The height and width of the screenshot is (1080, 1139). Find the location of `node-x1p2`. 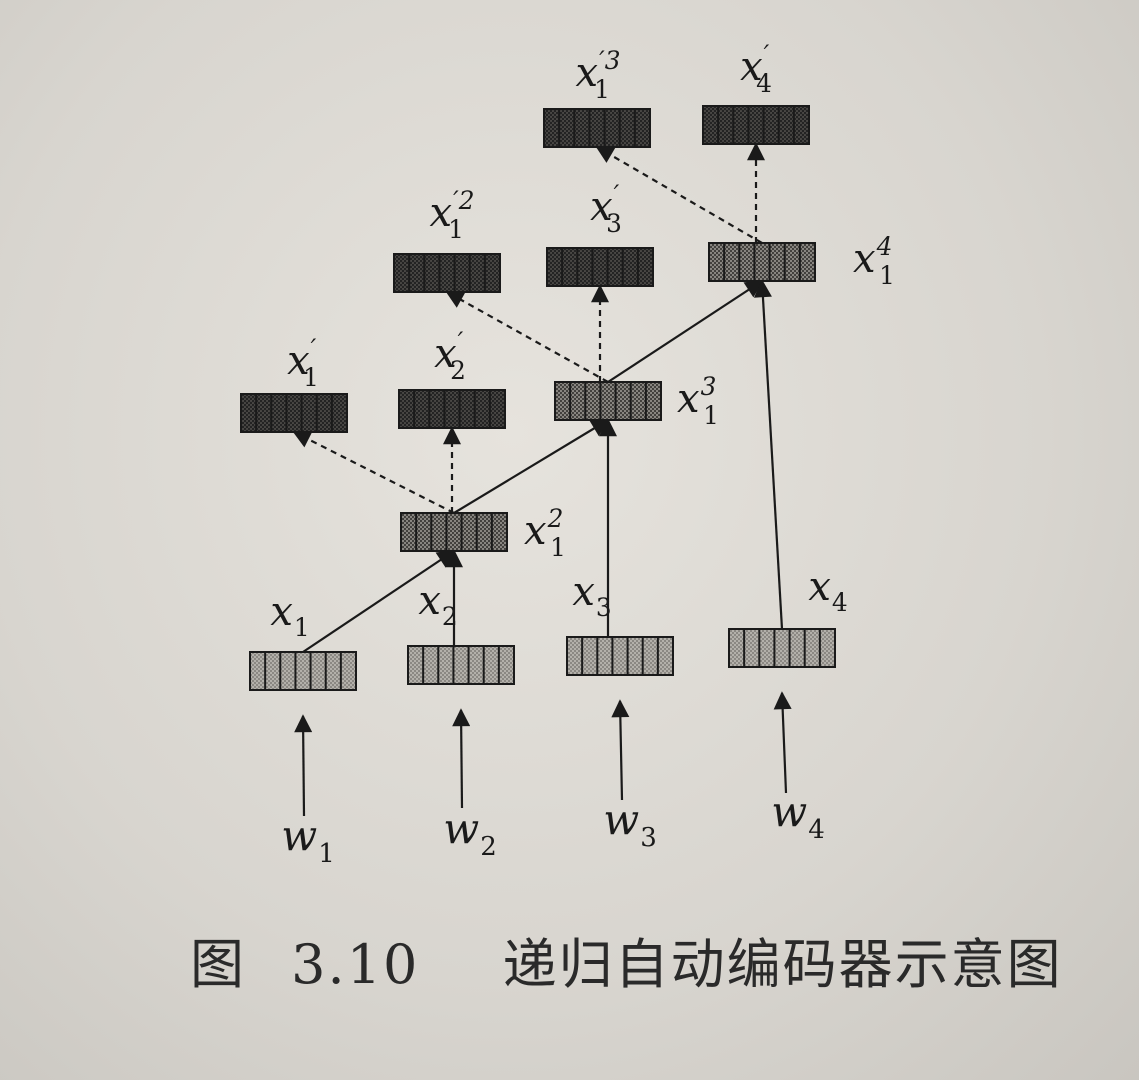

node-x1p2 is located at coordinates (447, 273).